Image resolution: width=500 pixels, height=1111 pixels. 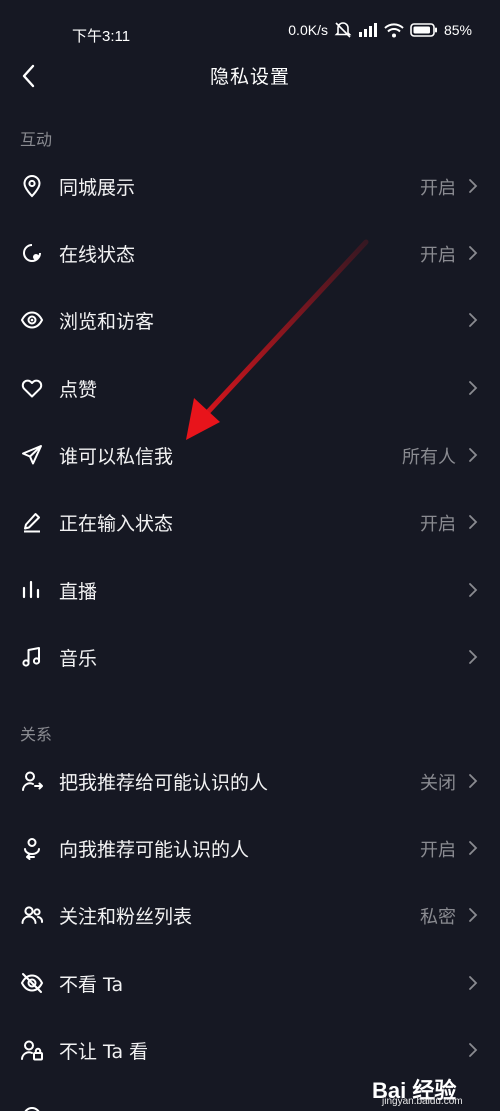 I want to click on row-music: 音乐, so click(x=250, y=657).